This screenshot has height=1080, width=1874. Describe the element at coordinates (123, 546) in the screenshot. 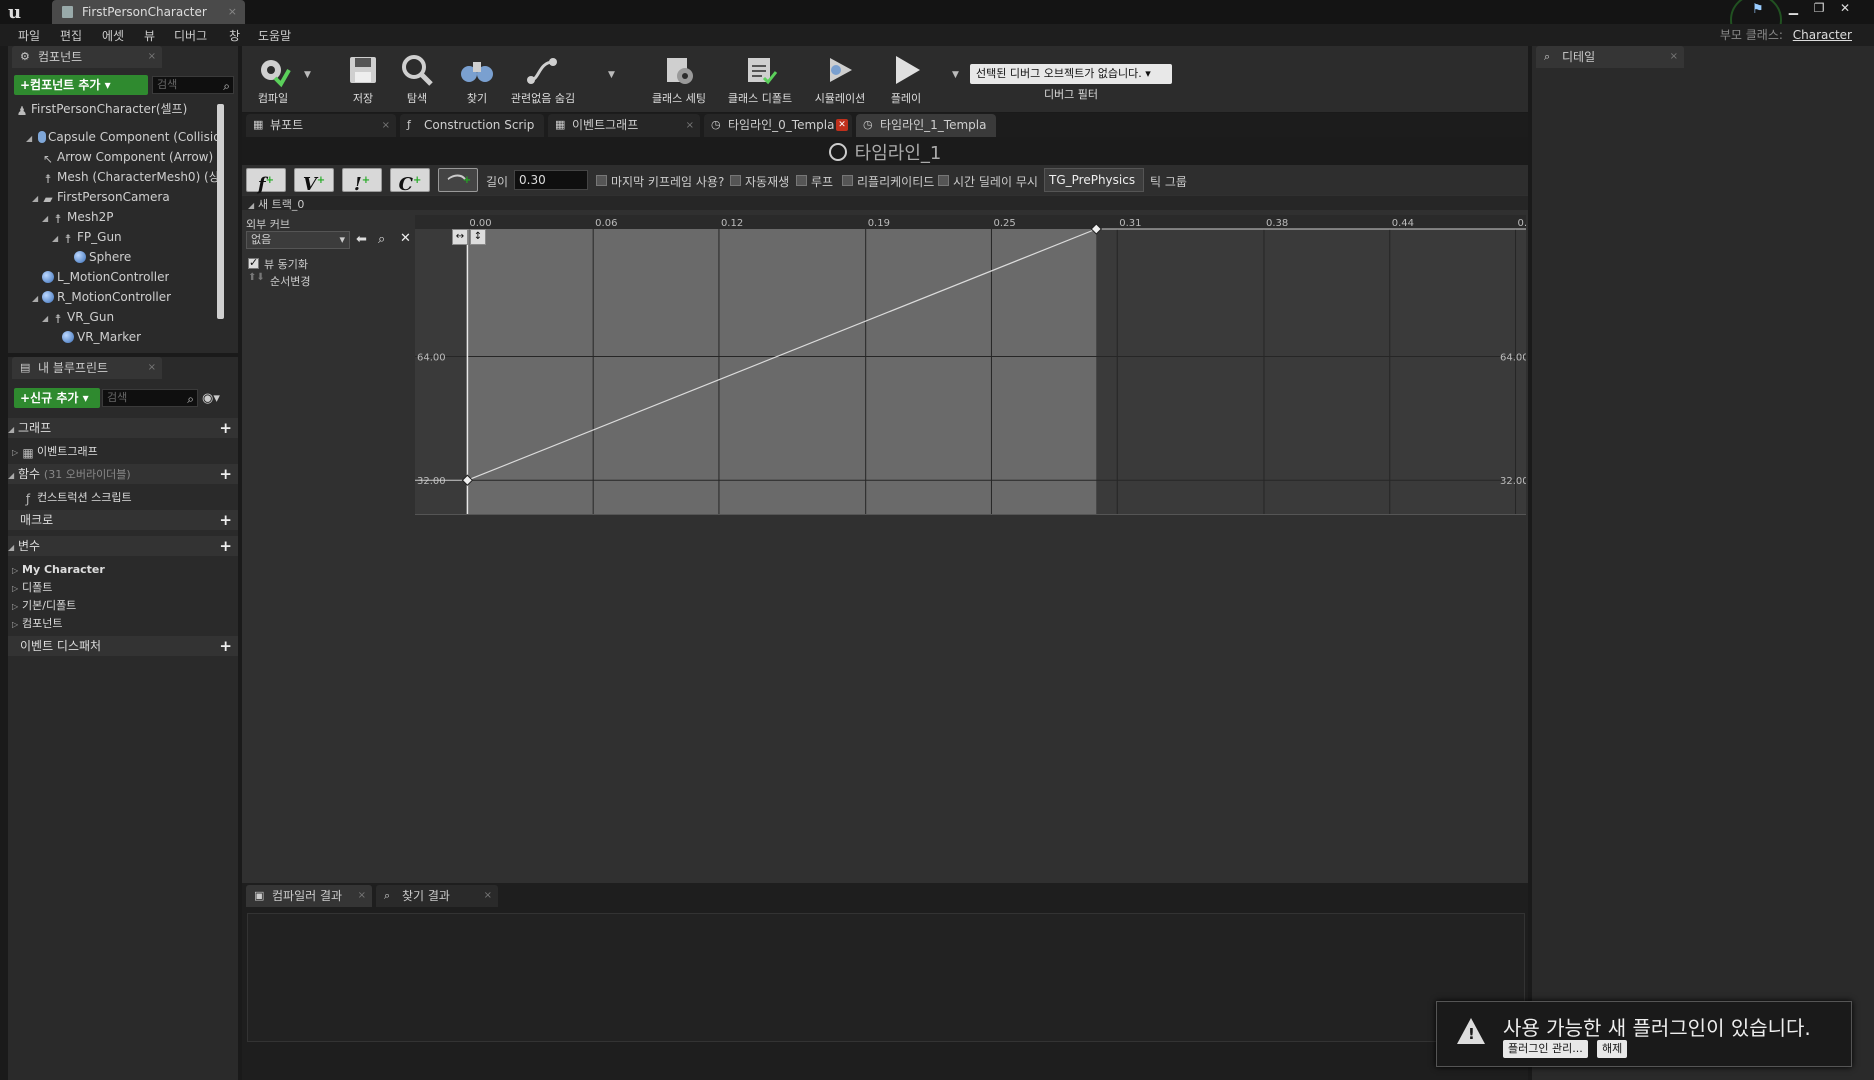

I see `variables-section: ◢ 변수 +` at that location.